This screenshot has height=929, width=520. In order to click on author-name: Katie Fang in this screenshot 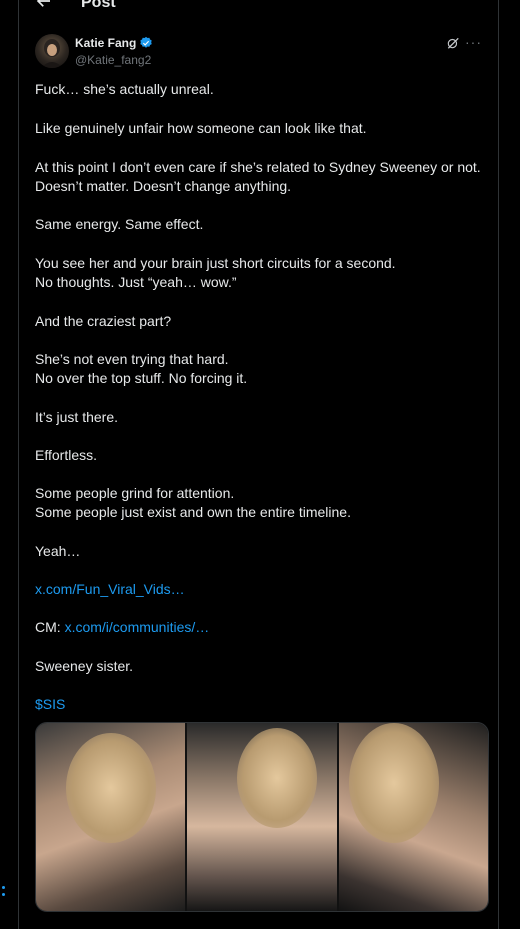, I will do `click(105, 43)`.